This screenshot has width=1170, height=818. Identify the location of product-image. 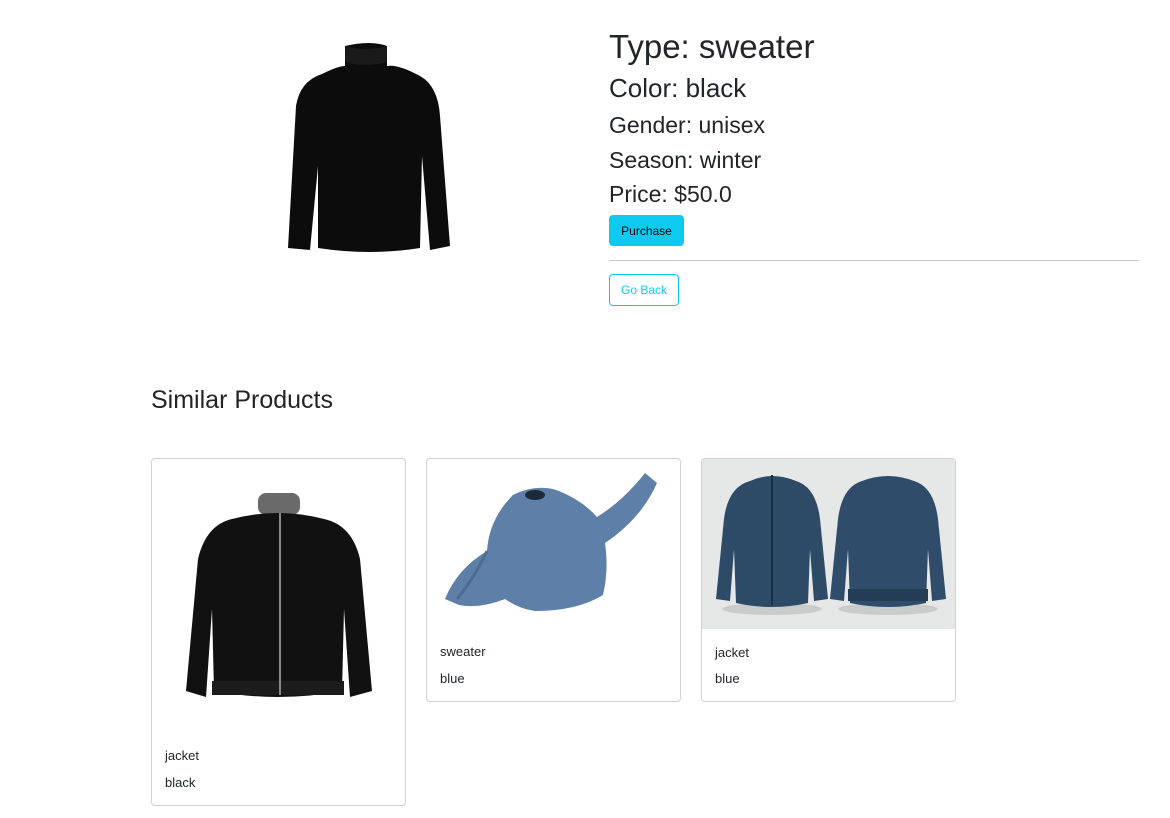
(370, 148).